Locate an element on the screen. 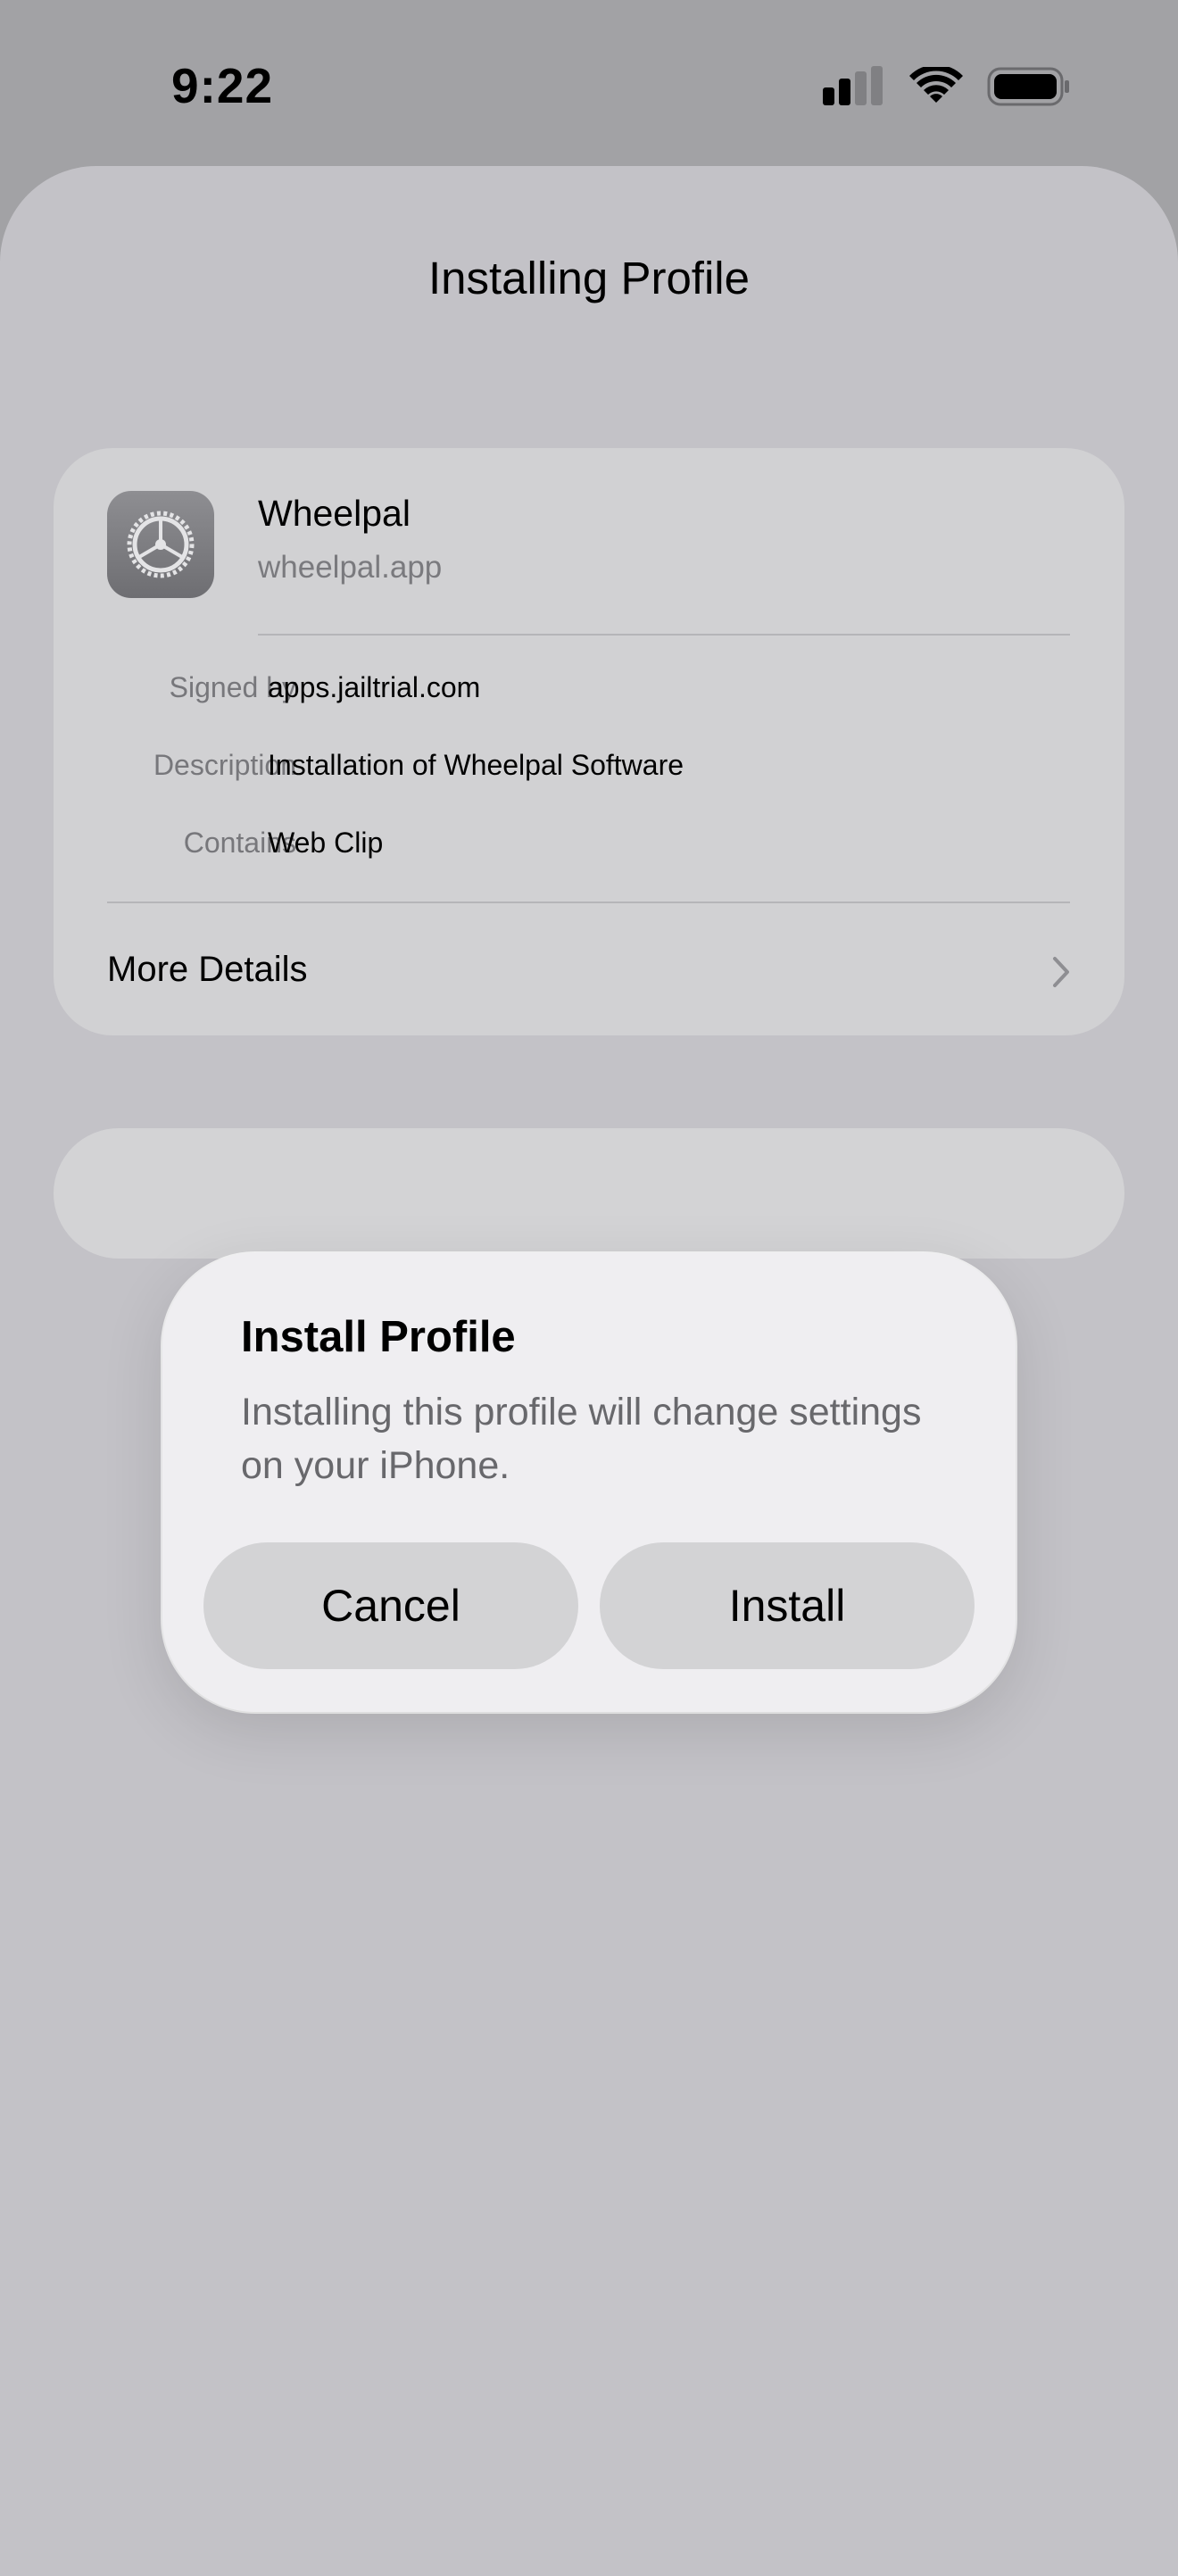 The image size is (1178, 2576). sheet-title: Installing Profile is located at coordinates (588, 278).